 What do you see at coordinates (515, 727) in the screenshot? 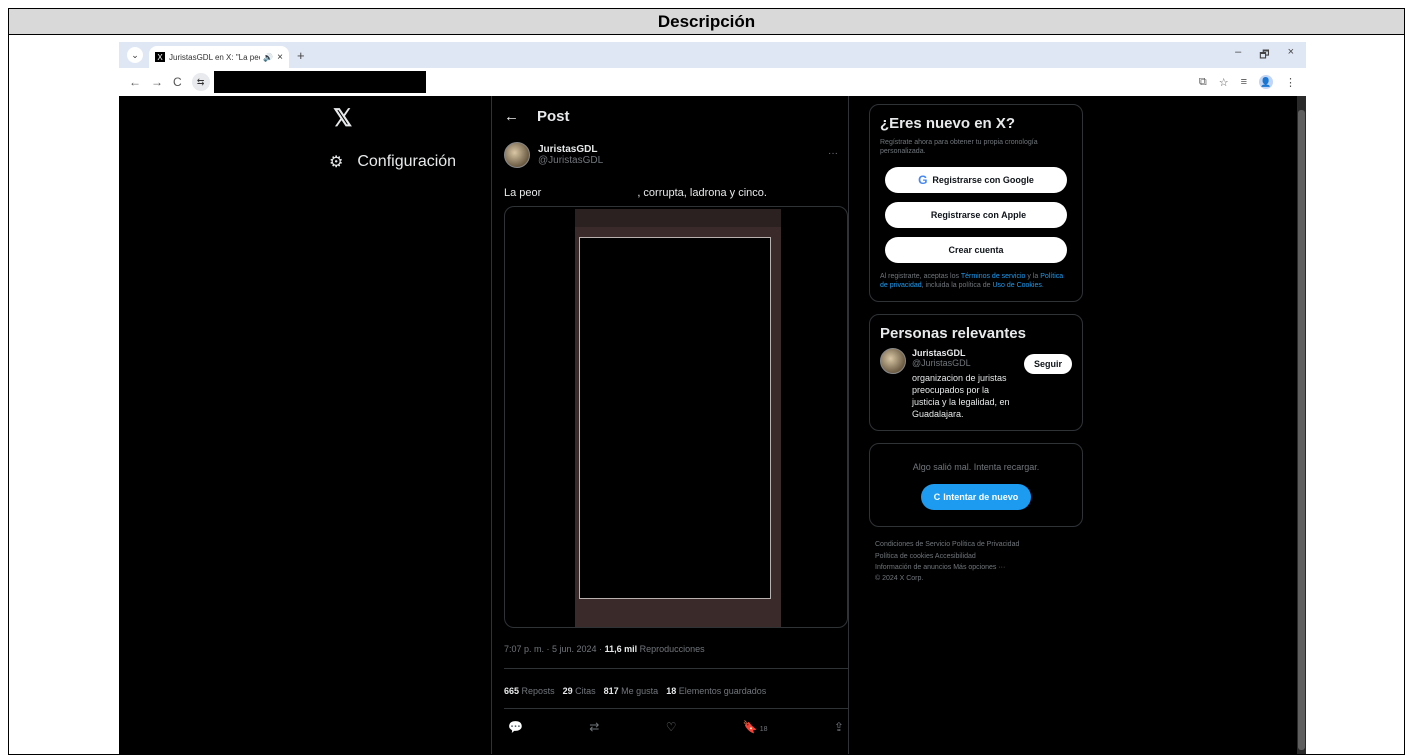
I see `reply-icon: 💬` at bounding box center [515, 727].